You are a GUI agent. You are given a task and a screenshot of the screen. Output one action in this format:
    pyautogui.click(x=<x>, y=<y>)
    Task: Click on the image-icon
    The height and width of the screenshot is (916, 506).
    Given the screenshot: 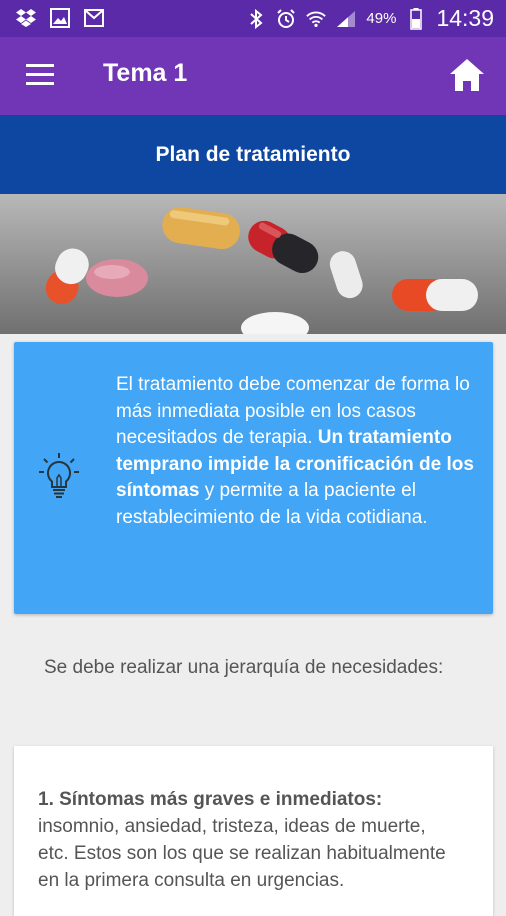 What is the action you would take?
    pyautogui.click(x=60, y=18)
    